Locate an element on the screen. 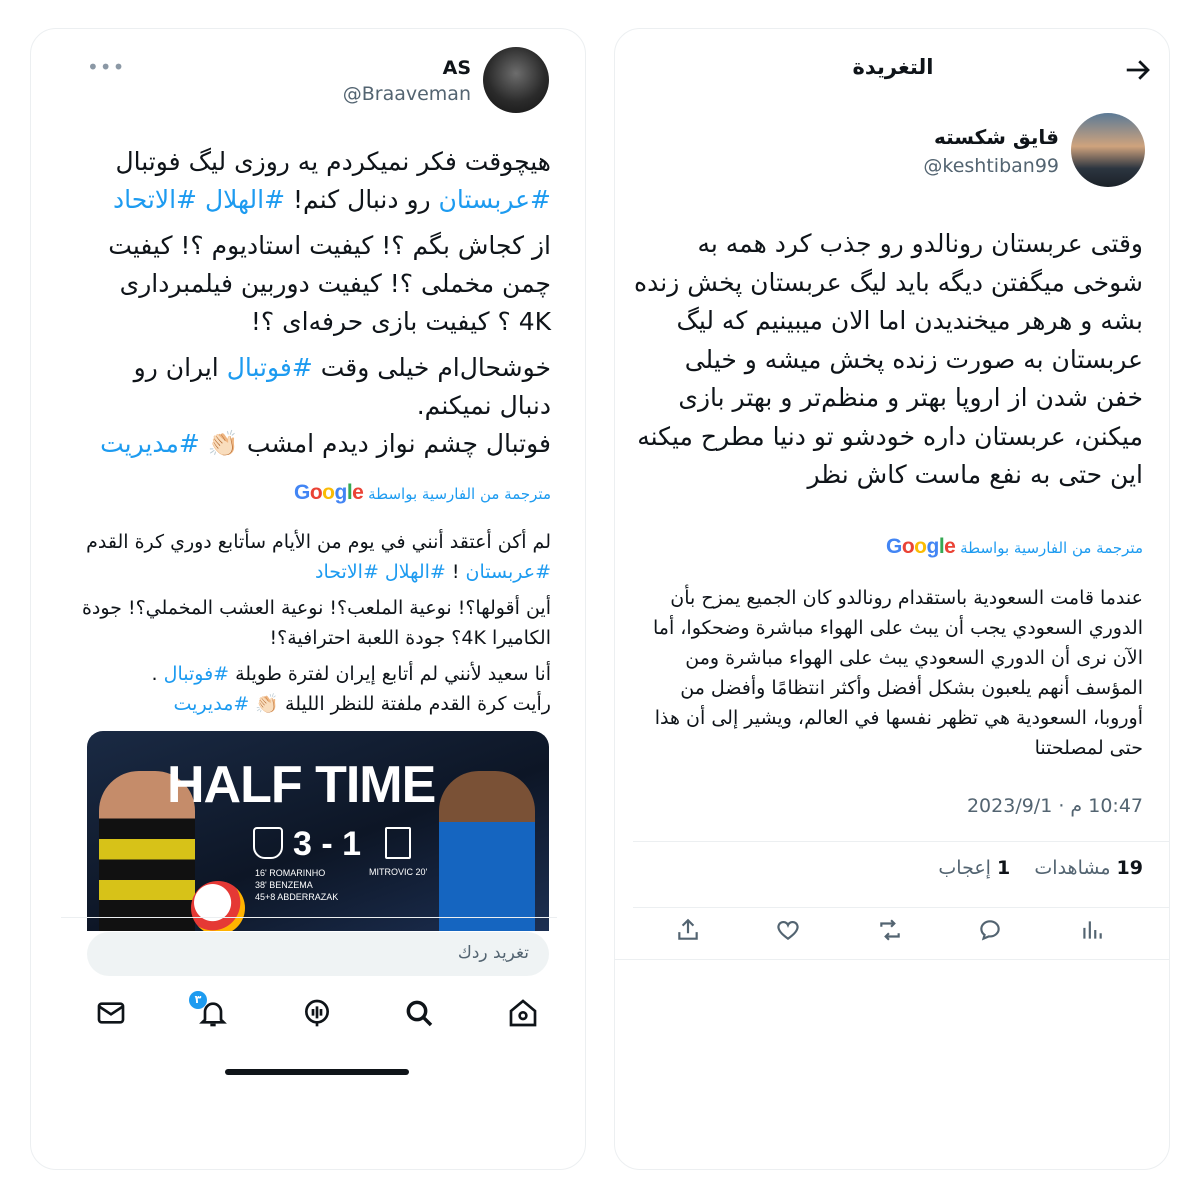  home-indicator is located at coordinates (317, 1072).